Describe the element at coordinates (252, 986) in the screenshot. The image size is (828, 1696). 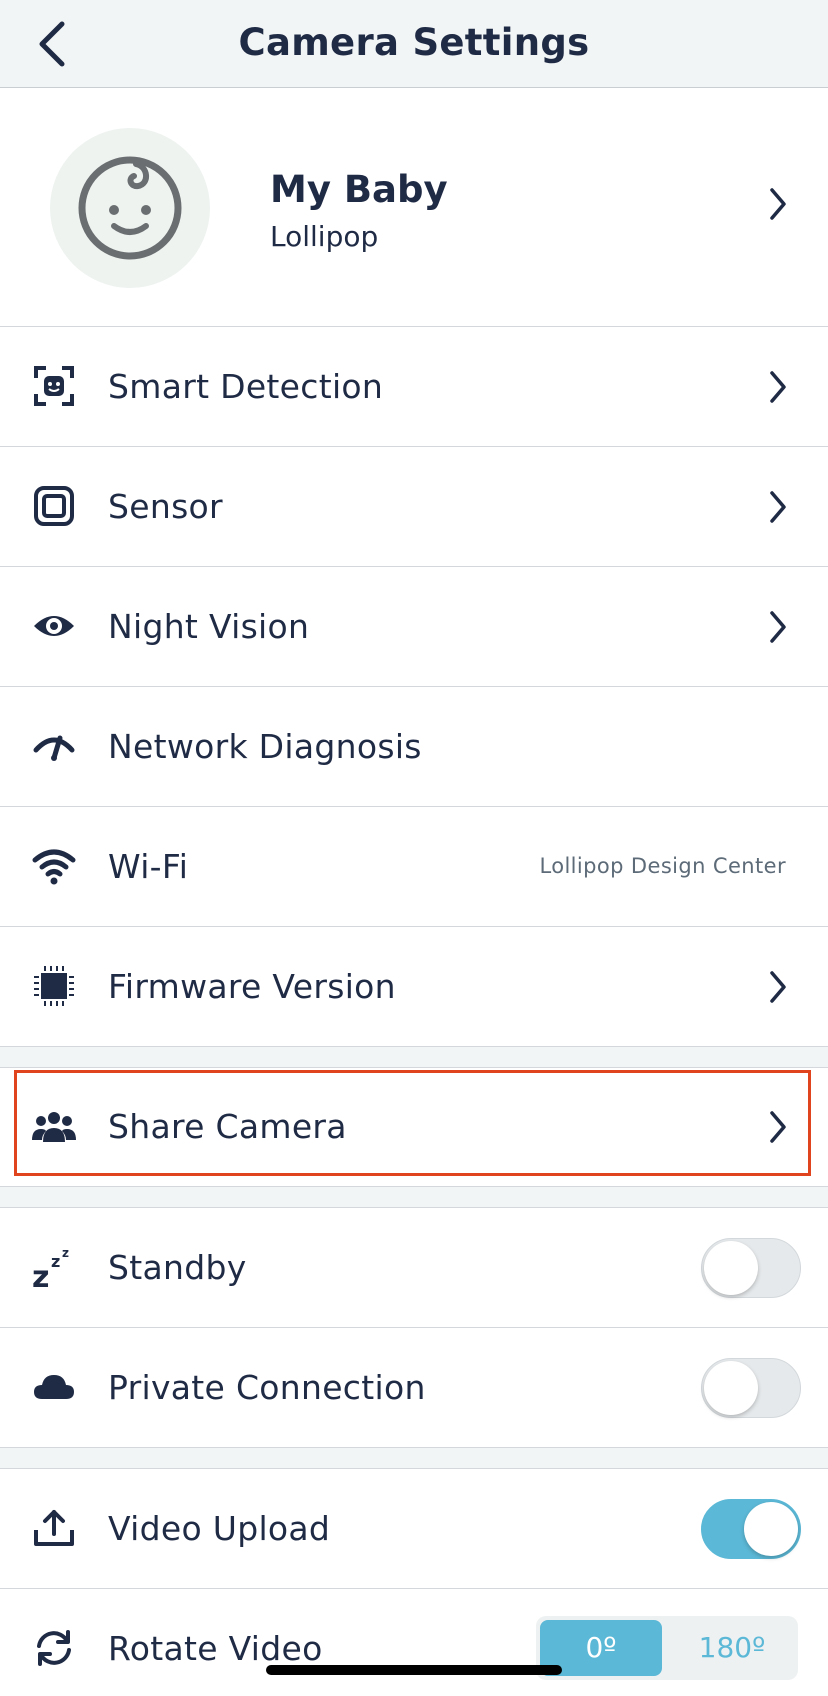
I see `row-label: Firmware Version` at that location.